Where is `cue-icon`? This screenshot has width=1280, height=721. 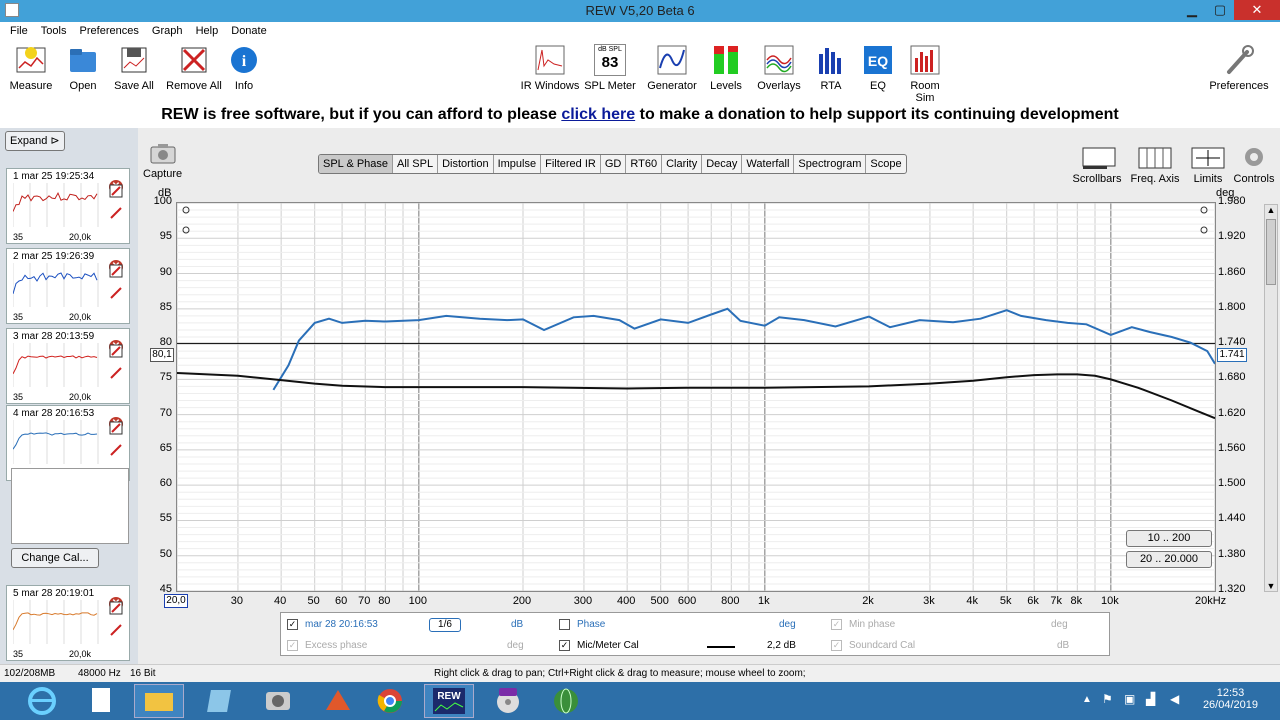
cue-icon is located at coordinates (508, 701).